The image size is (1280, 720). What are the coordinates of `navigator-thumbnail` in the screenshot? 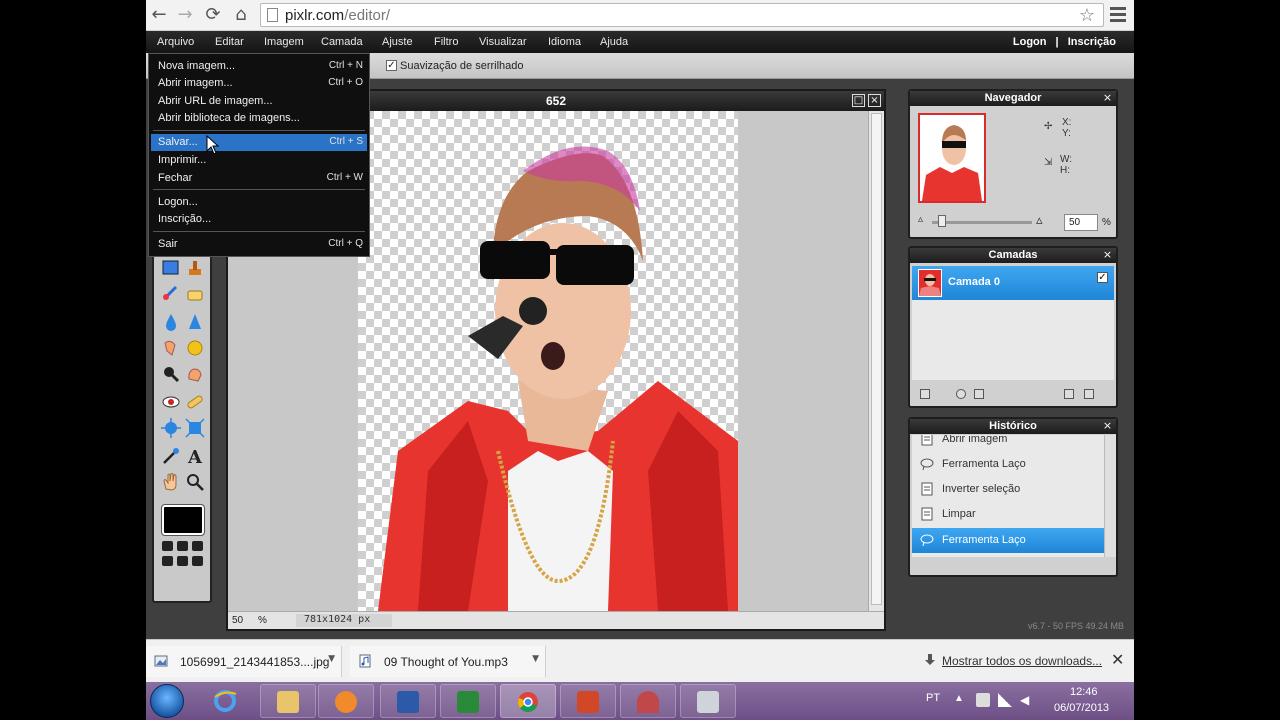 It's located at (952, 158).